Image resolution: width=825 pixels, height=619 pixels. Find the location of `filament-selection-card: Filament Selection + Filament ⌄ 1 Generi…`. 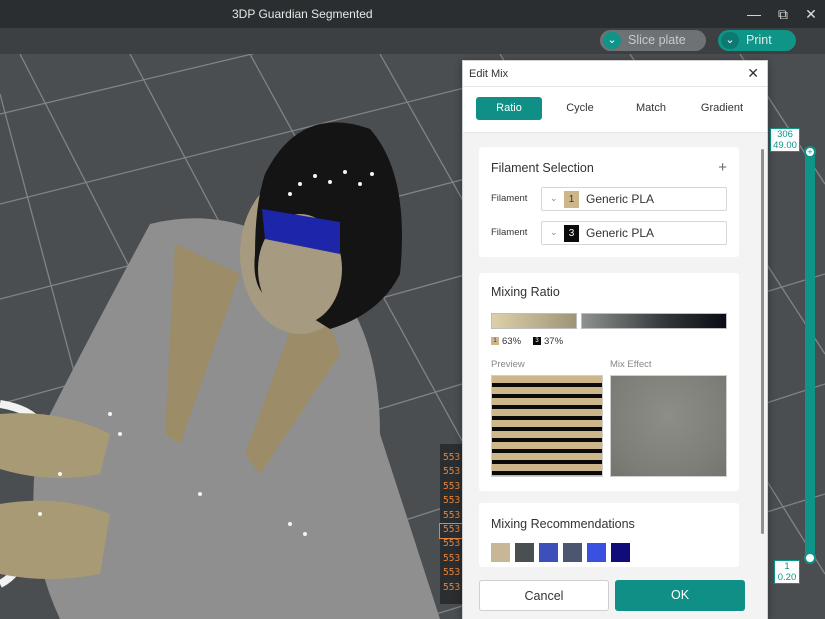

filament-selection-card: Filament Selection + Filament ⌄ 1 Generi… is located at coordinates (609, 202).